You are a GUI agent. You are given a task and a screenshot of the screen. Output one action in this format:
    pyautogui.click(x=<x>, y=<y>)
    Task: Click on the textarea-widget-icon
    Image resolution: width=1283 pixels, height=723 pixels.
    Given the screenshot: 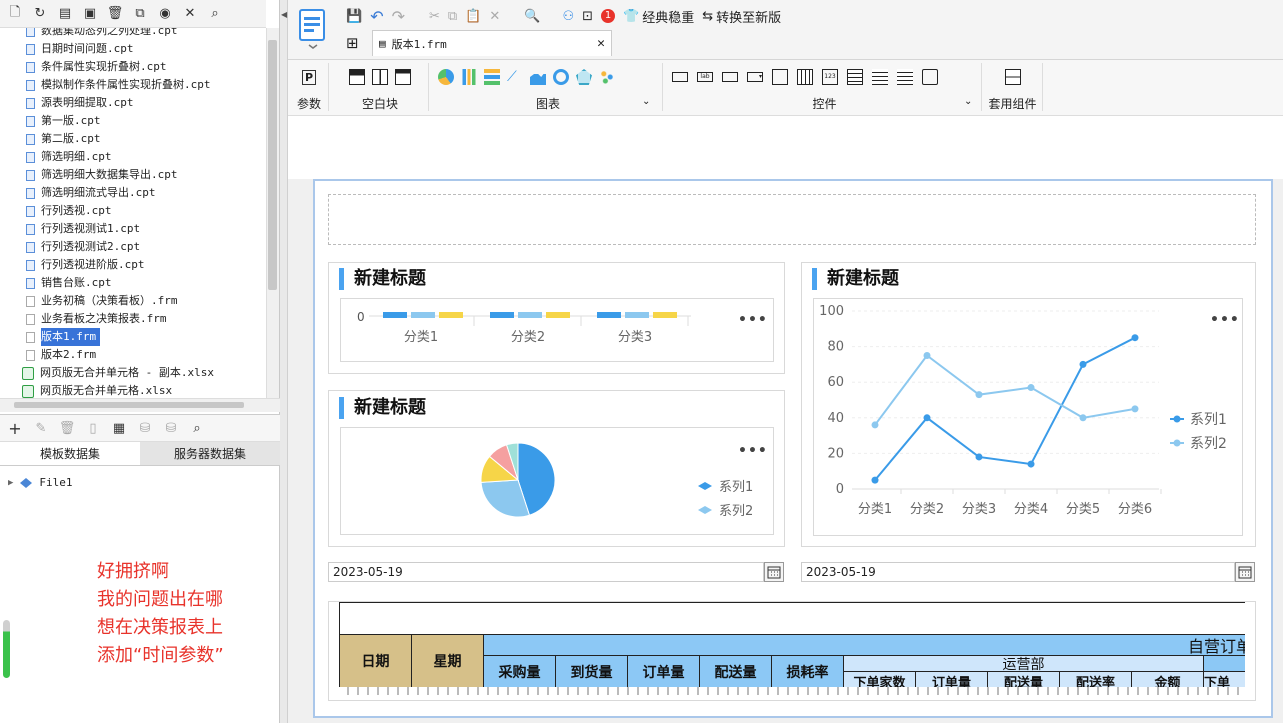 What is the action you would take?
    pyautogui.click(x=855, y=77)
    